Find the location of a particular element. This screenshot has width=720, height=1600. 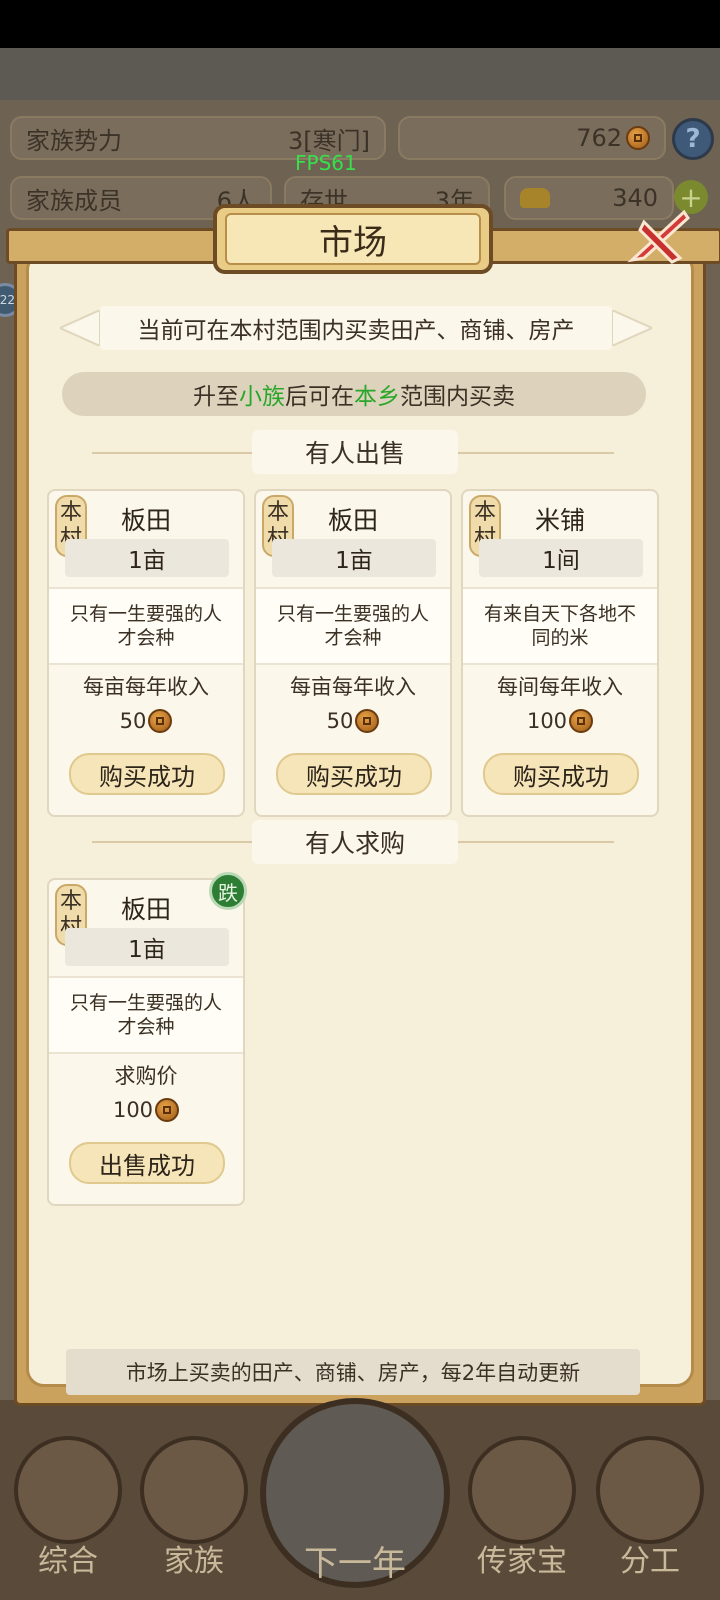

nav-label: 下一年 is located at coordinates (355, 1564).